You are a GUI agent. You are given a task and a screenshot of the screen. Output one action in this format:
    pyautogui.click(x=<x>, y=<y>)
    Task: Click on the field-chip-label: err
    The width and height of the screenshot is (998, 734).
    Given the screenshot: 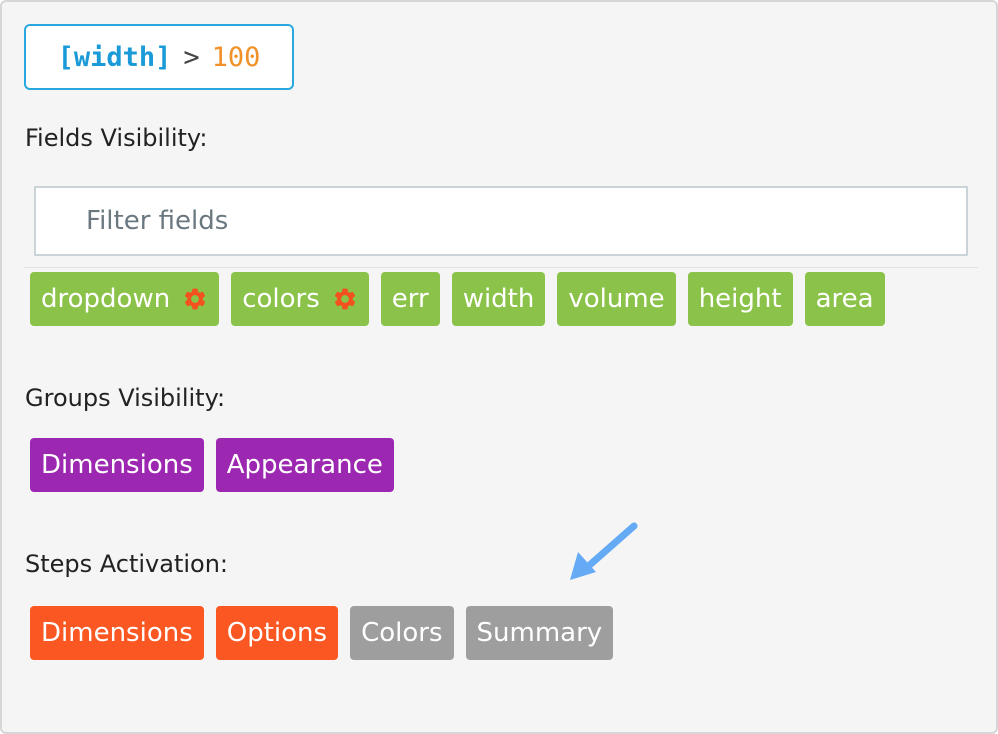 What is the action you would take?
    pyautogui.click(x=410, y=299)
    